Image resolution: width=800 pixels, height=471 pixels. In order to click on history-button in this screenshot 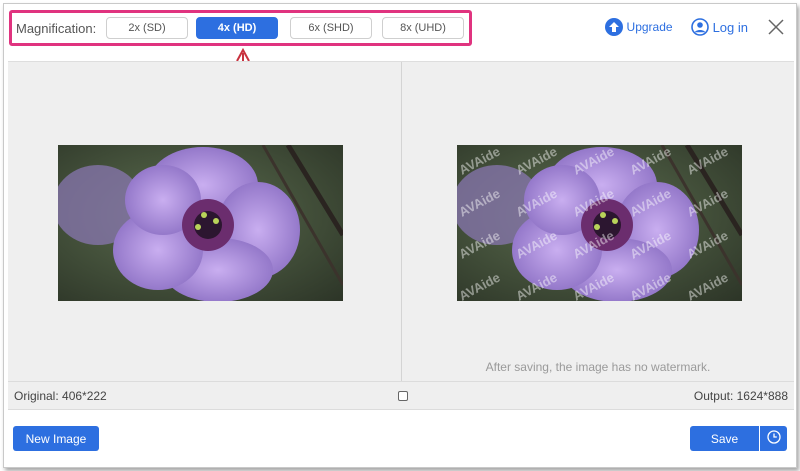, I will do `click(773, 438)`.